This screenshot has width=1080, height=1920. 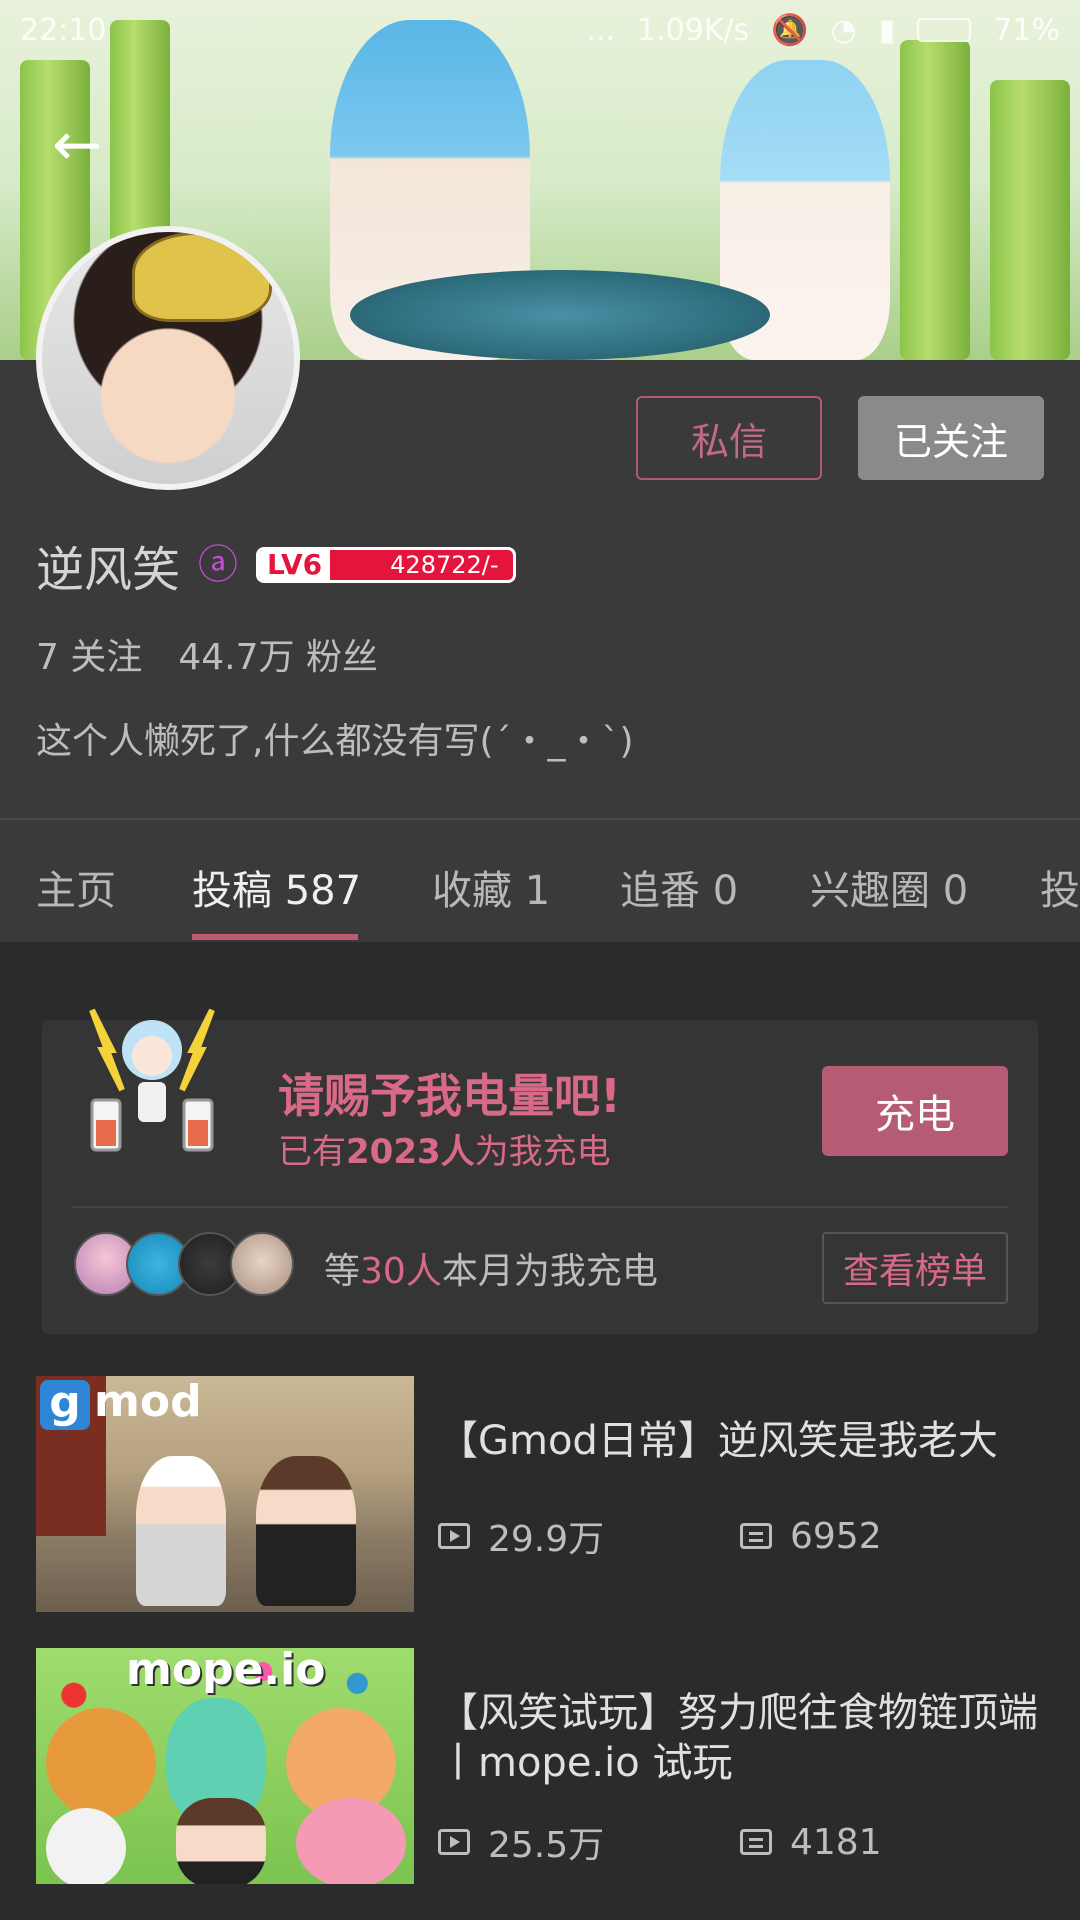 I want to click on followed-button: 已关注, so click(x=951, y=438).